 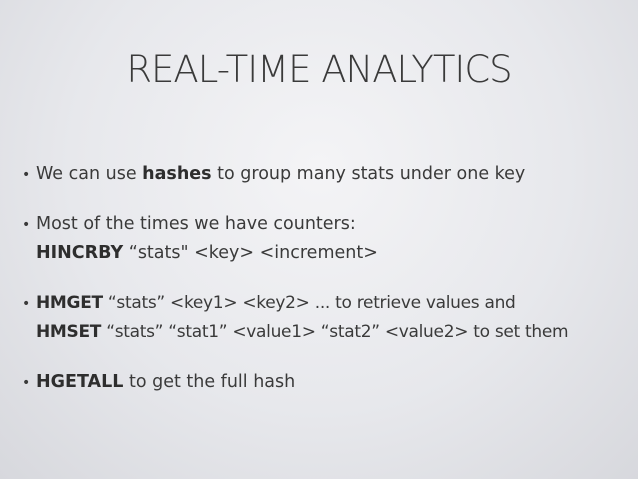 I want to click on text-run: to get the full hash, so click(x=209, y=382).